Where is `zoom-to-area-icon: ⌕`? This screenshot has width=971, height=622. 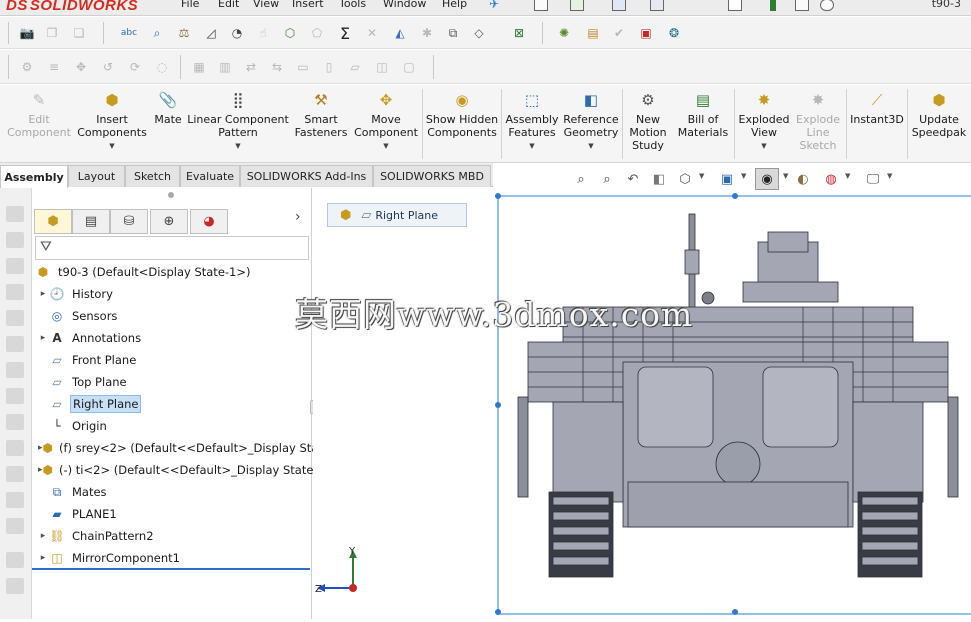
zoom-to-area-icon: ⌕ is located at coordinates (607, 179).